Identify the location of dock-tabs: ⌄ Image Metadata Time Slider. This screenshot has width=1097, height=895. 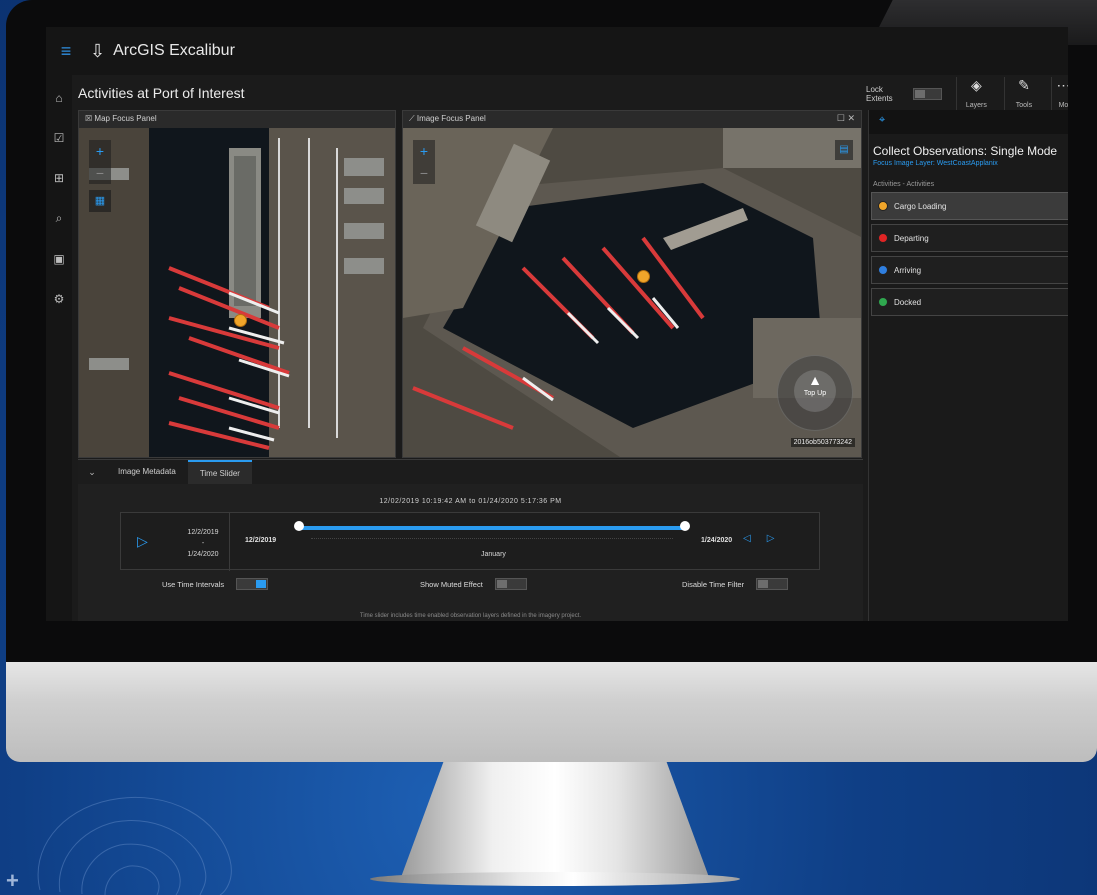
(470, 472).